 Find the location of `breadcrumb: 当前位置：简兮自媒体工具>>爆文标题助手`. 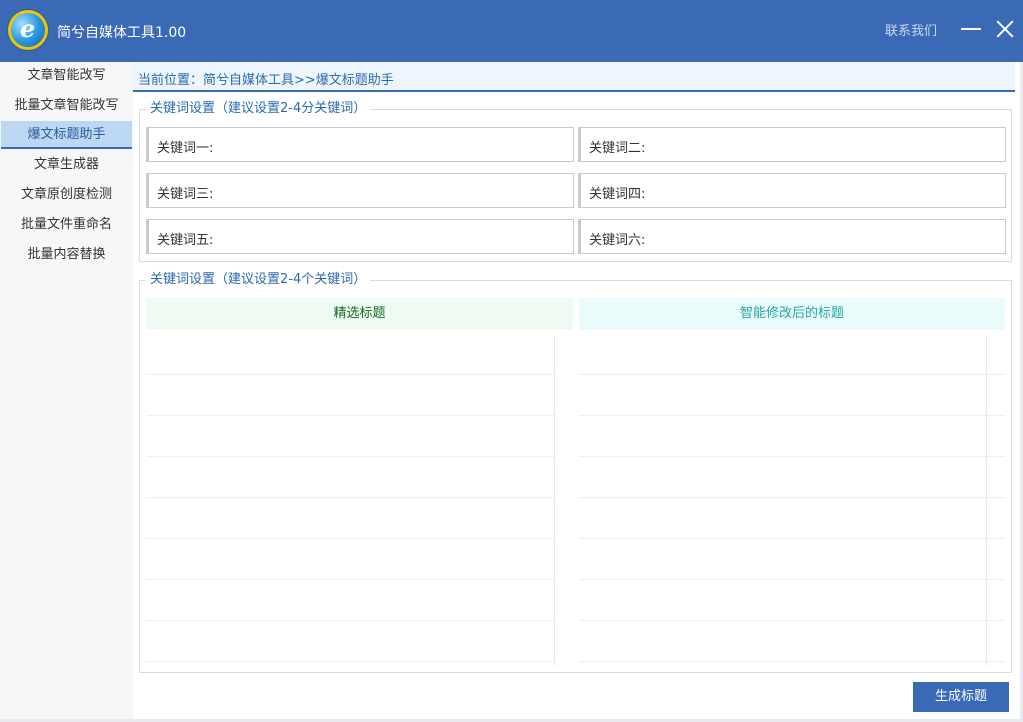

breadcrumb: 当前位置：简兮自媒体工具>>爆文标题助手 is located at coordinates (574, 77).